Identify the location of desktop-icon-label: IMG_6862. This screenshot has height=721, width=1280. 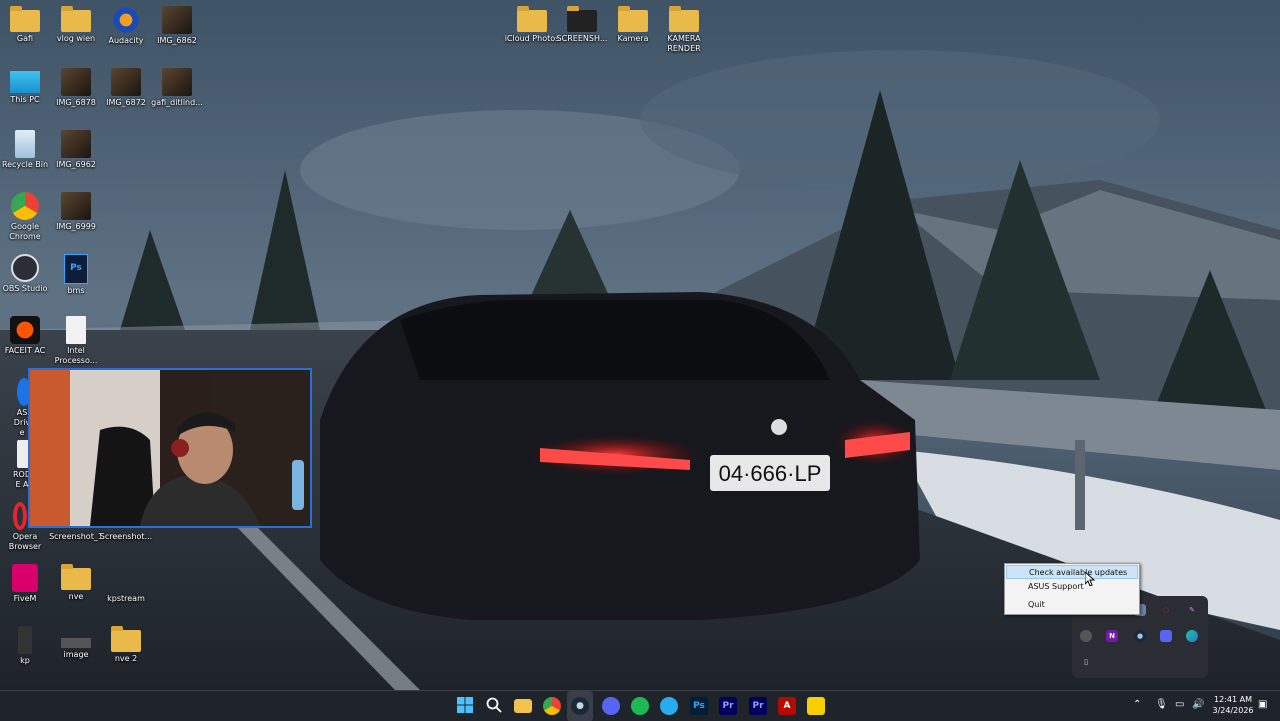
(177, 40).